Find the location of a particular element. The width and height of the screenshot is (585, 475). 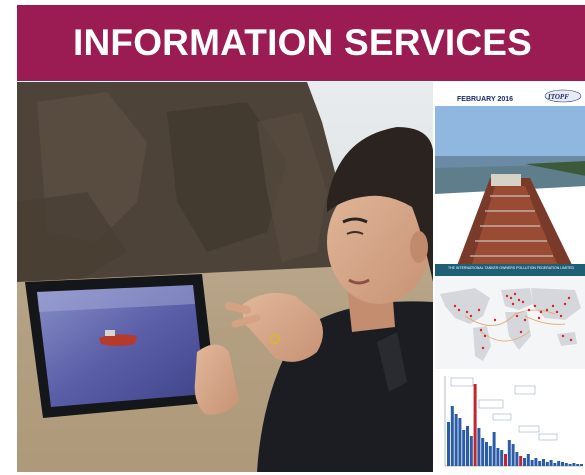

spill-bar-chart is located at coordinates (510, 421).